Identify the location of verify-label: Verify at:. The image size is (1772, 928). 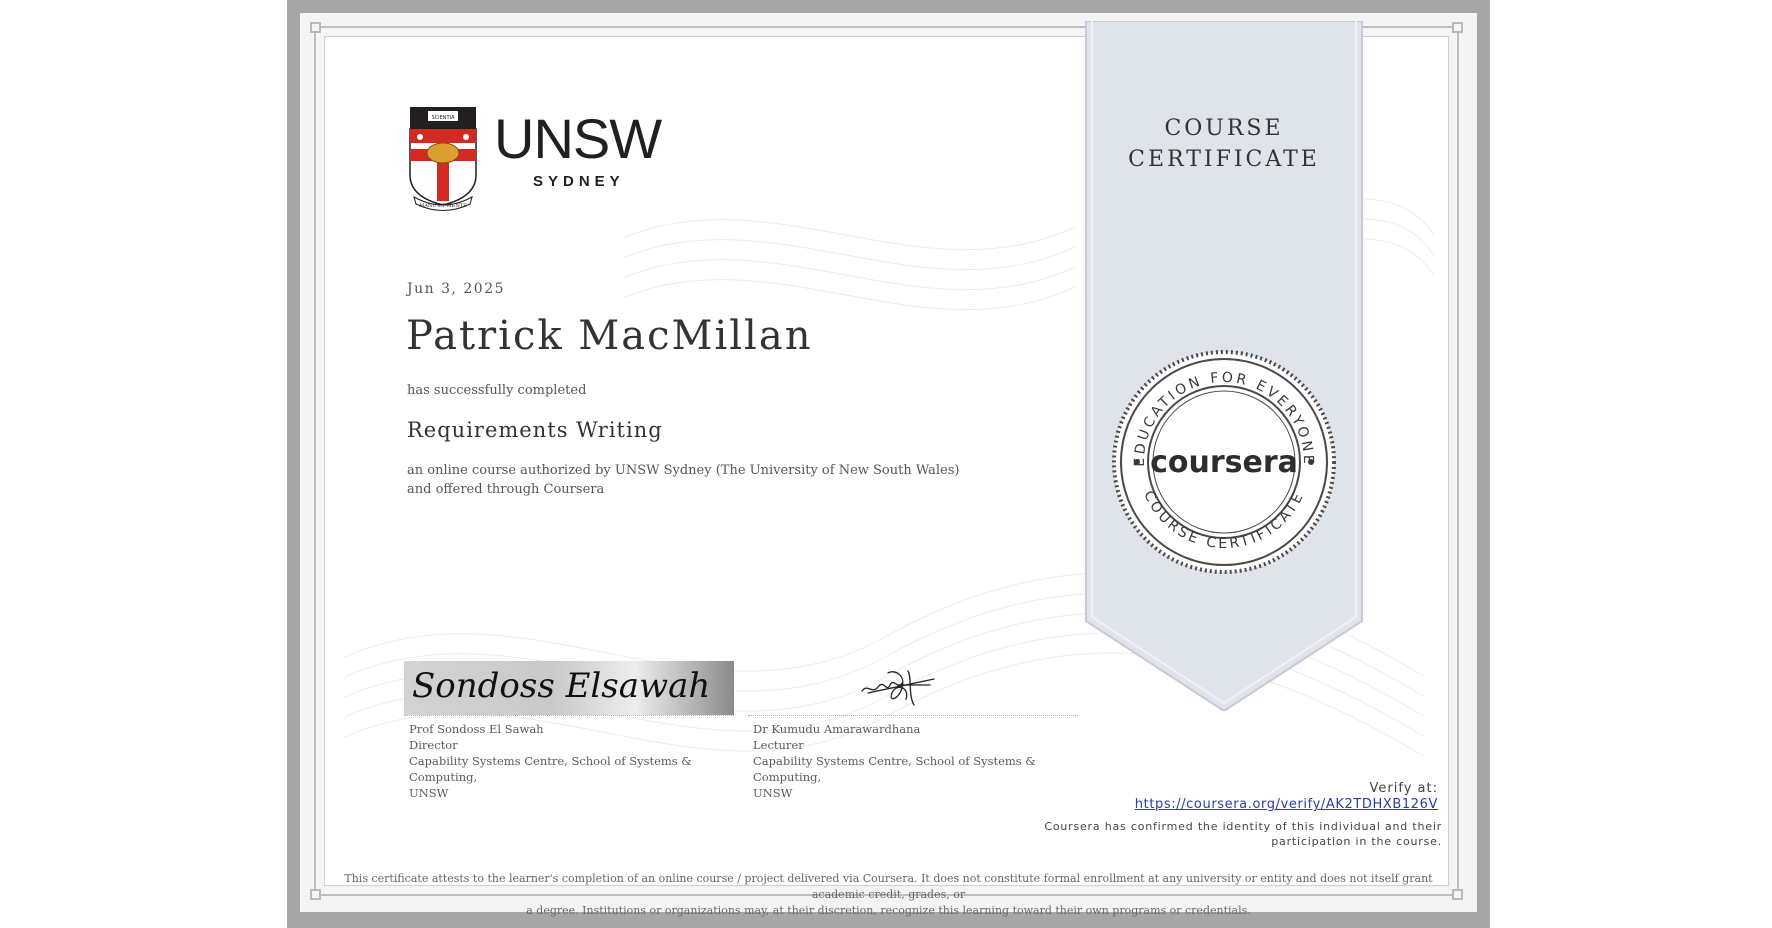
(1403, 788).